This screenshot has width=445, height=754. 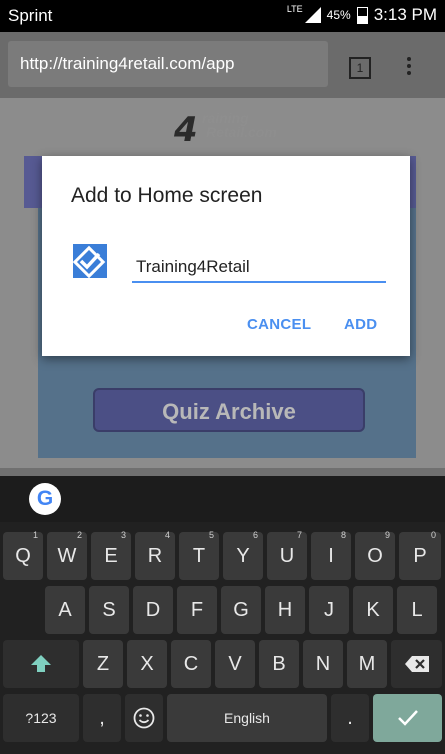 I want to click on key-f: F, so click(x=197, y=610).